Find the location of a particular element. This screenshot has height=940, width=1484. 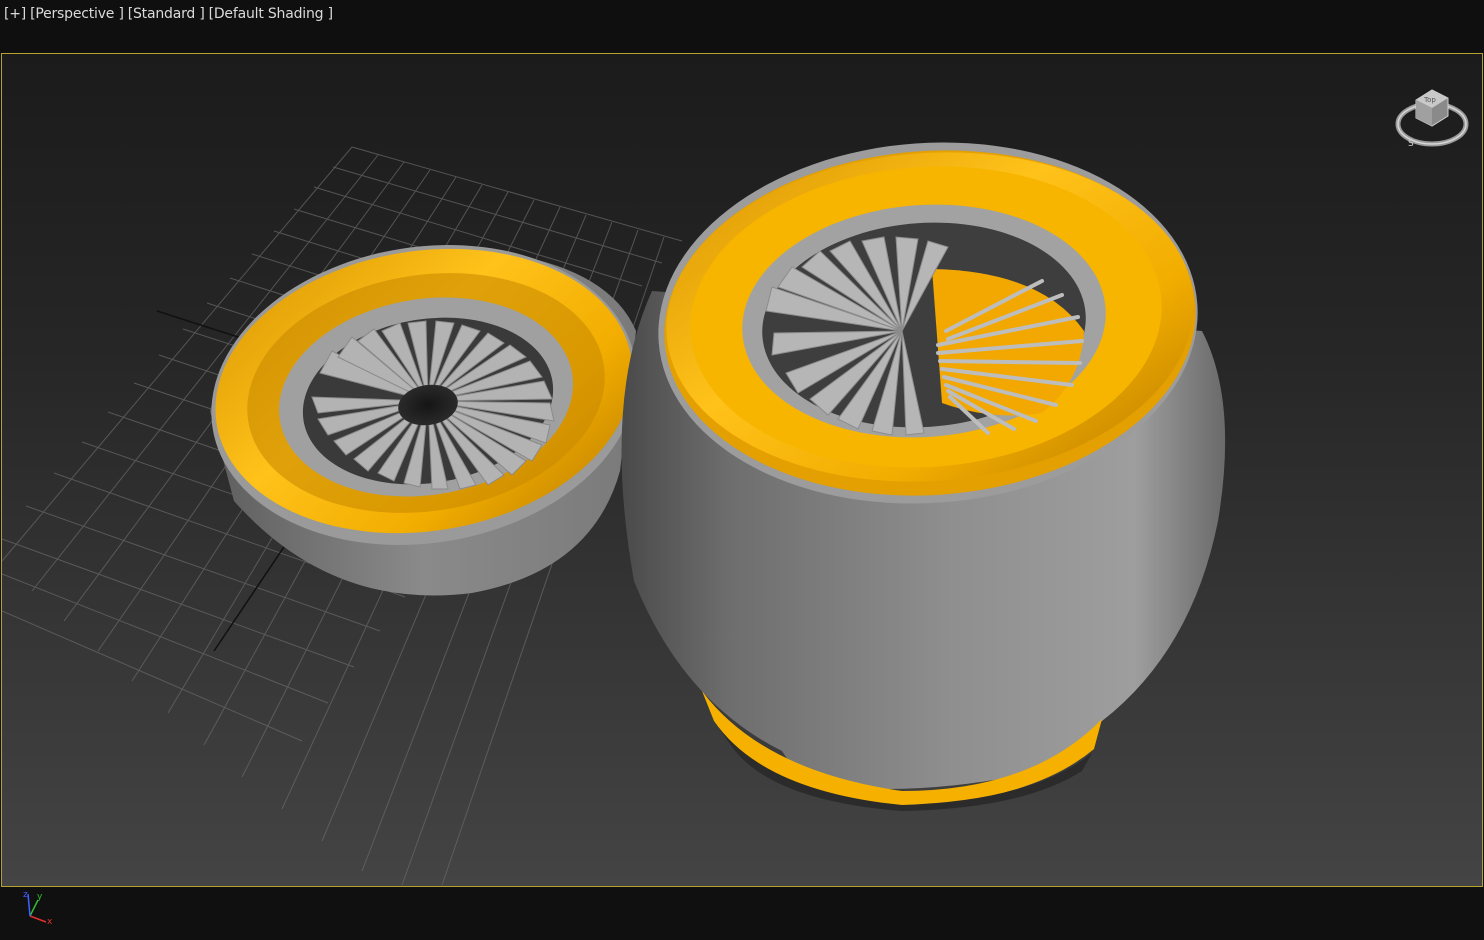

viewport-shading-menu: [Default Shading ] is located at coordinates (271, 14).